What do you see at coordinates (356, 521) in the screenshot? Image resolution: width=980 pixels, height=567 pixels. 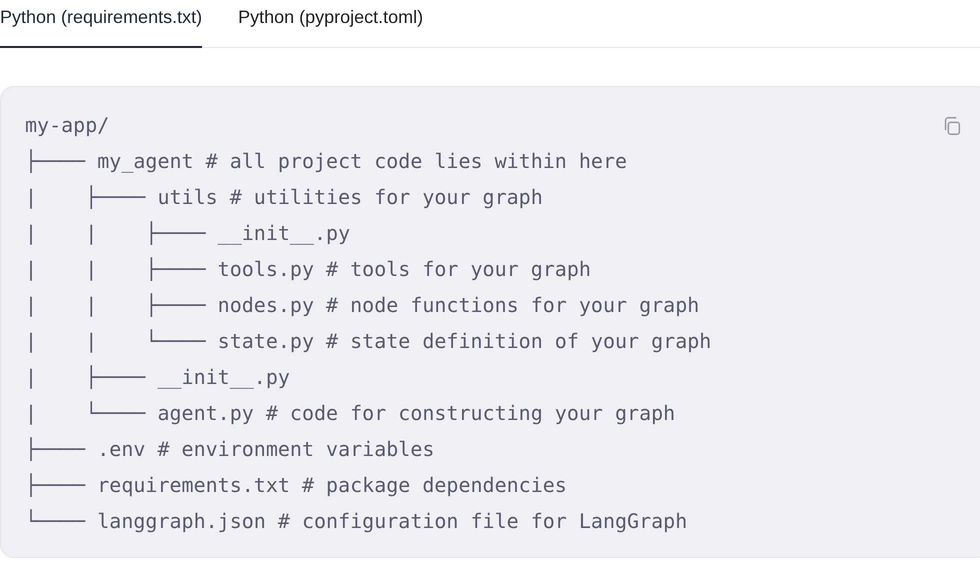 I see `code-line: └──── langgraph.json # configuration file for LangGraph` at bounding box center [356, 521].